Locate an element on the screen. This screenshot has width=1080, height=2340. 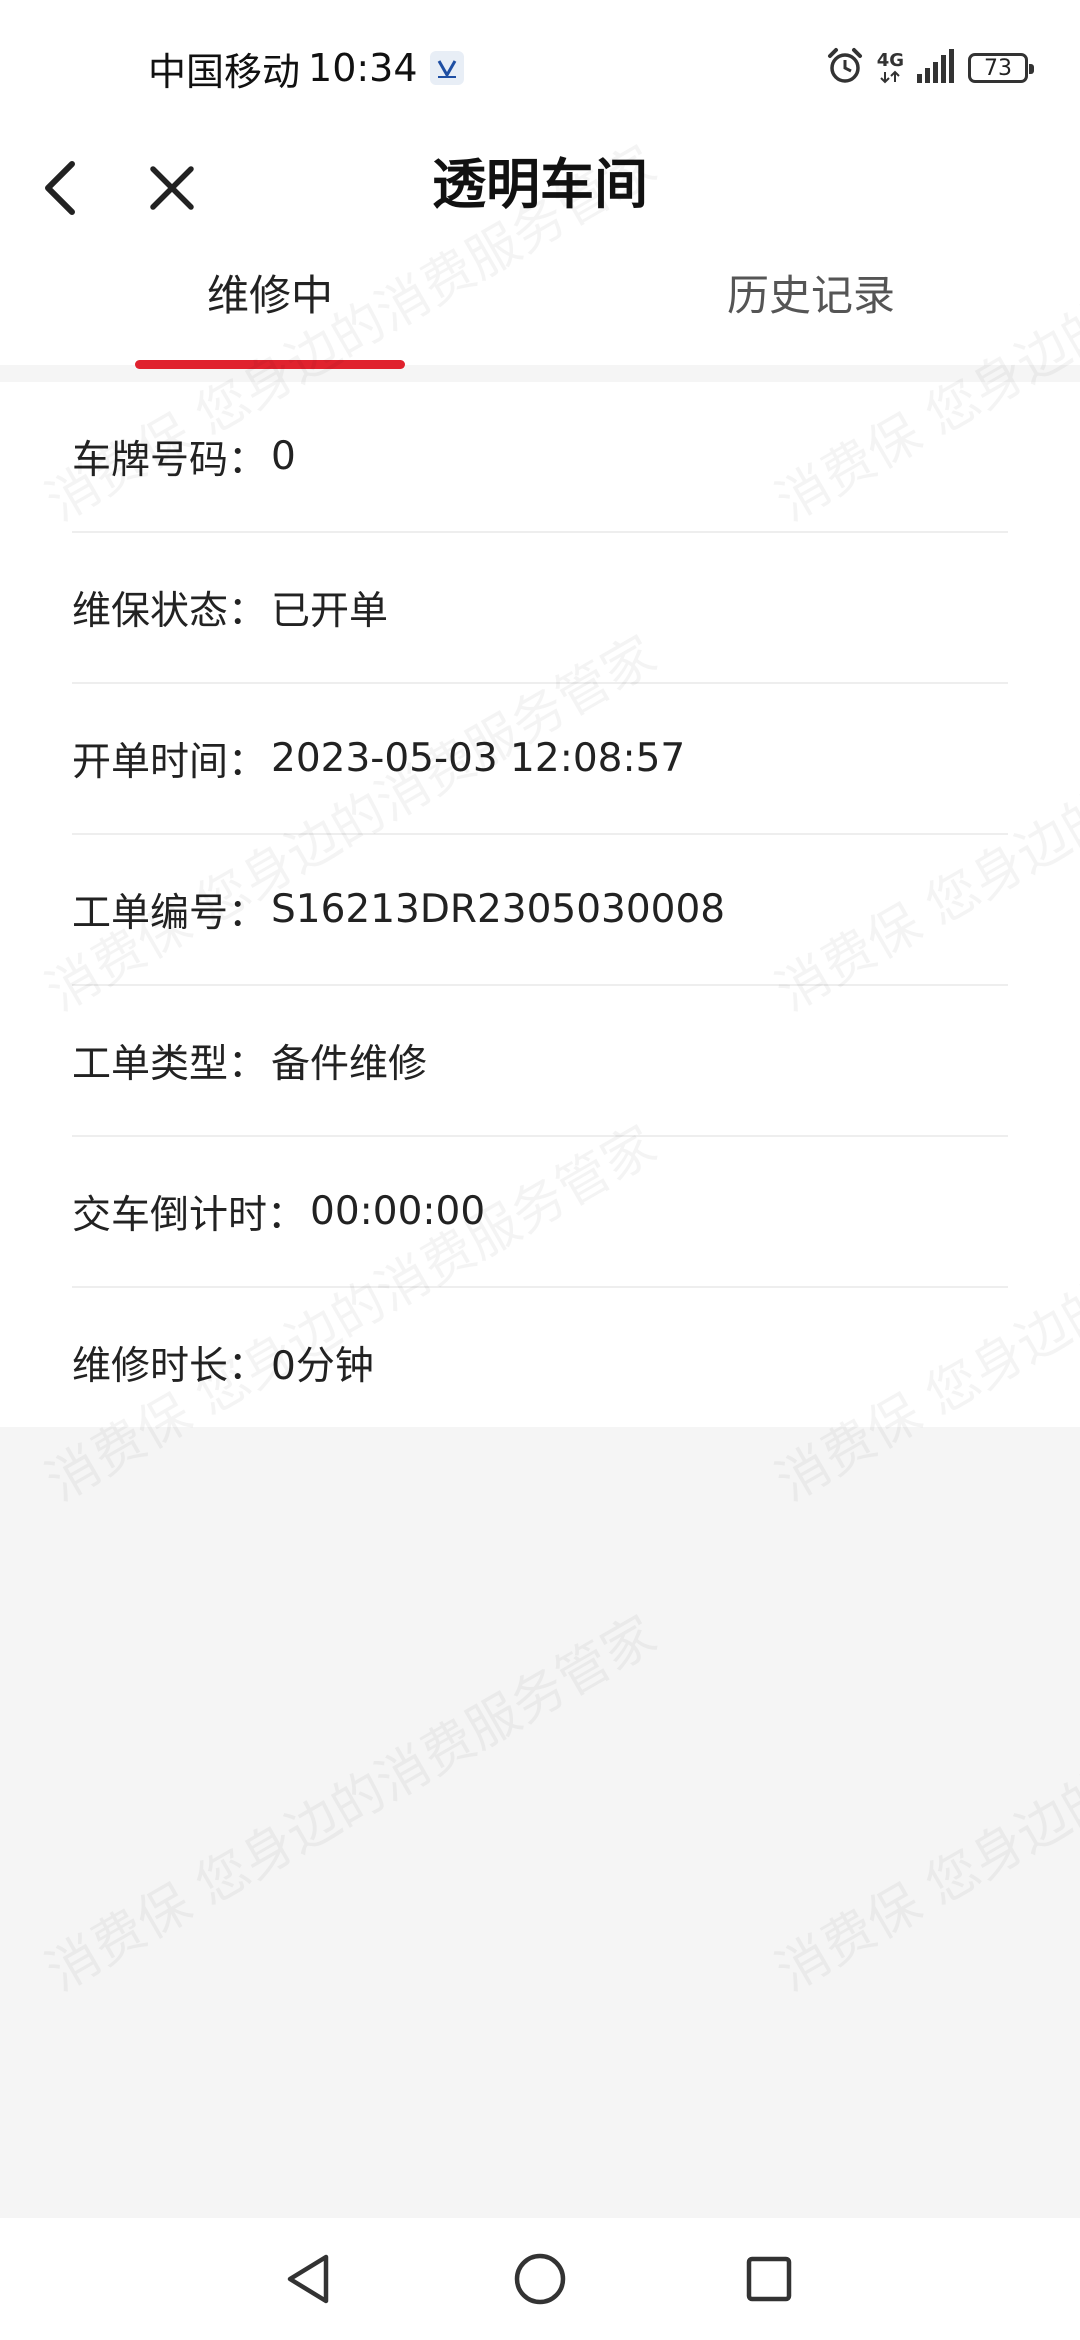
info-label: 维保状态： is located at coordinates (170, 611).